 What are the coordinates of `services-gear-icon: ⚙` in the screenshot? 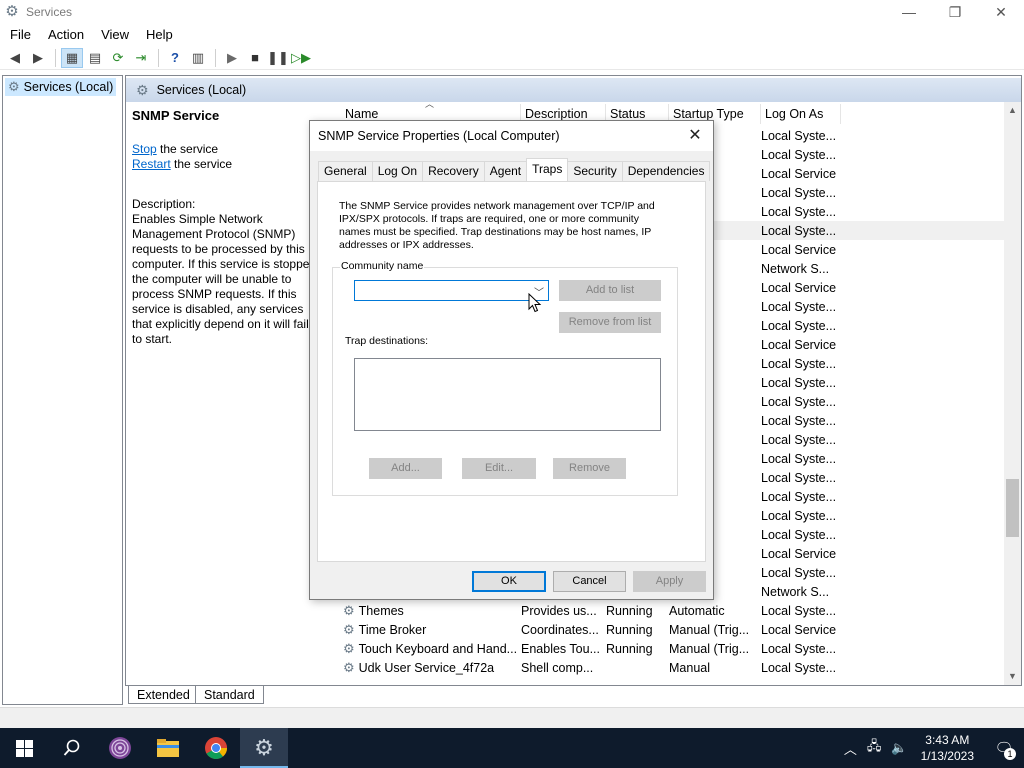 It's located at (142, 89).